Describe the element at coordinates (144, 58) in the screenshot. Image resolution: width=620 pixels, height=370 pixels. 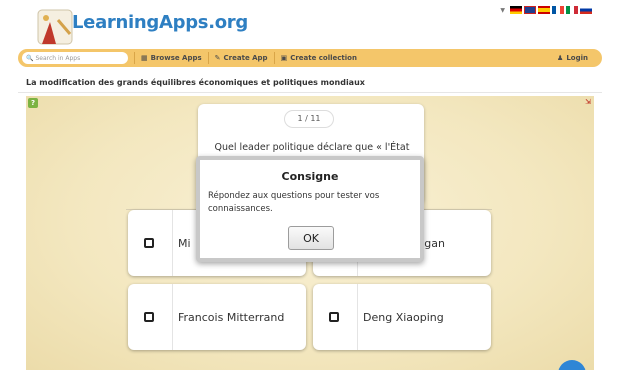
I see `grid-icon: ▦` at that location.